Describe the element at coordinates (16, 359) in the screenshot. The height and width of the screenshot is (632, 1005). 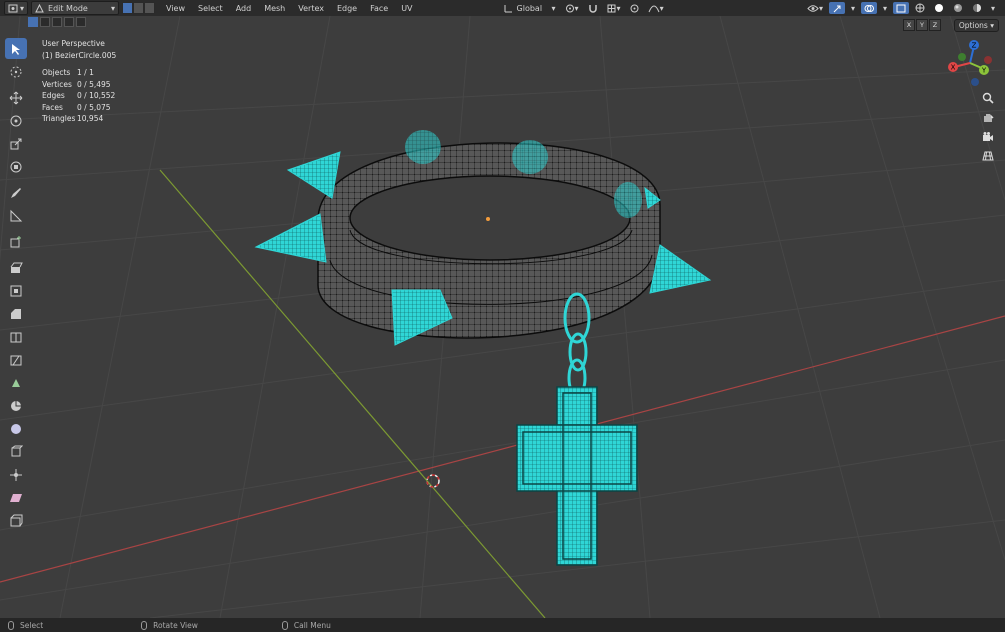
I see `knife-tool` at that location.